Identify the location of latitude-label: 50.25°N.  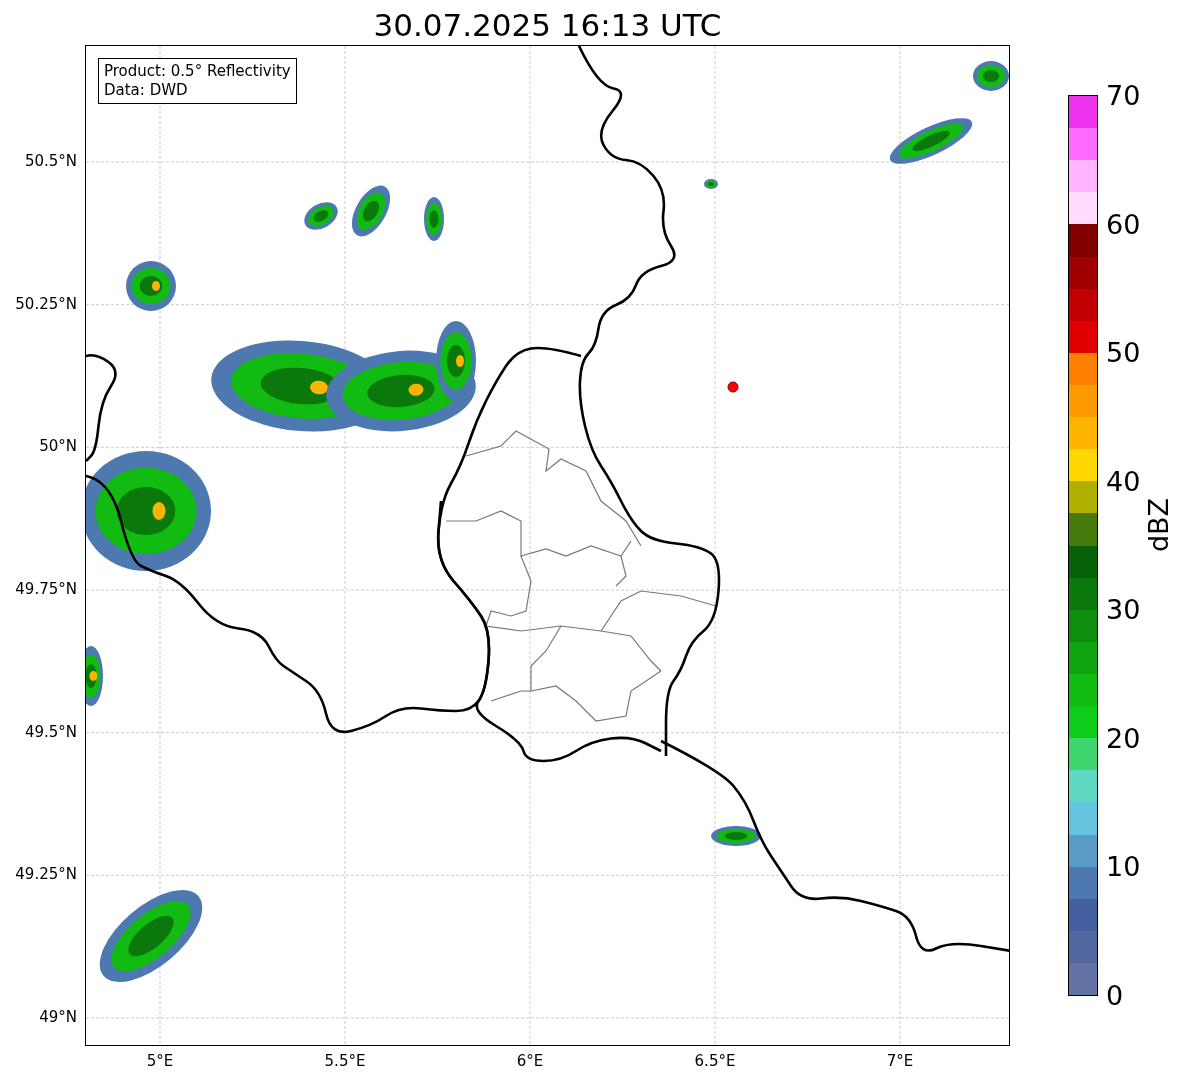
(46, 303).